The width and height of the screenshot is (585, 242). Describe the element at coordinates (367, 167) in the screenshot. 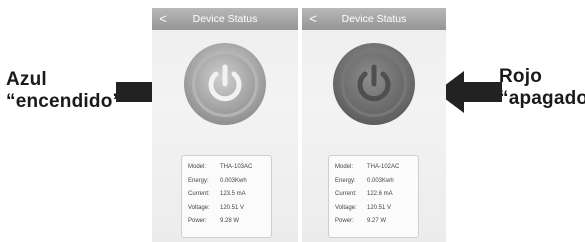

I see `info-row-model: Model: THA-102AC` at that location.